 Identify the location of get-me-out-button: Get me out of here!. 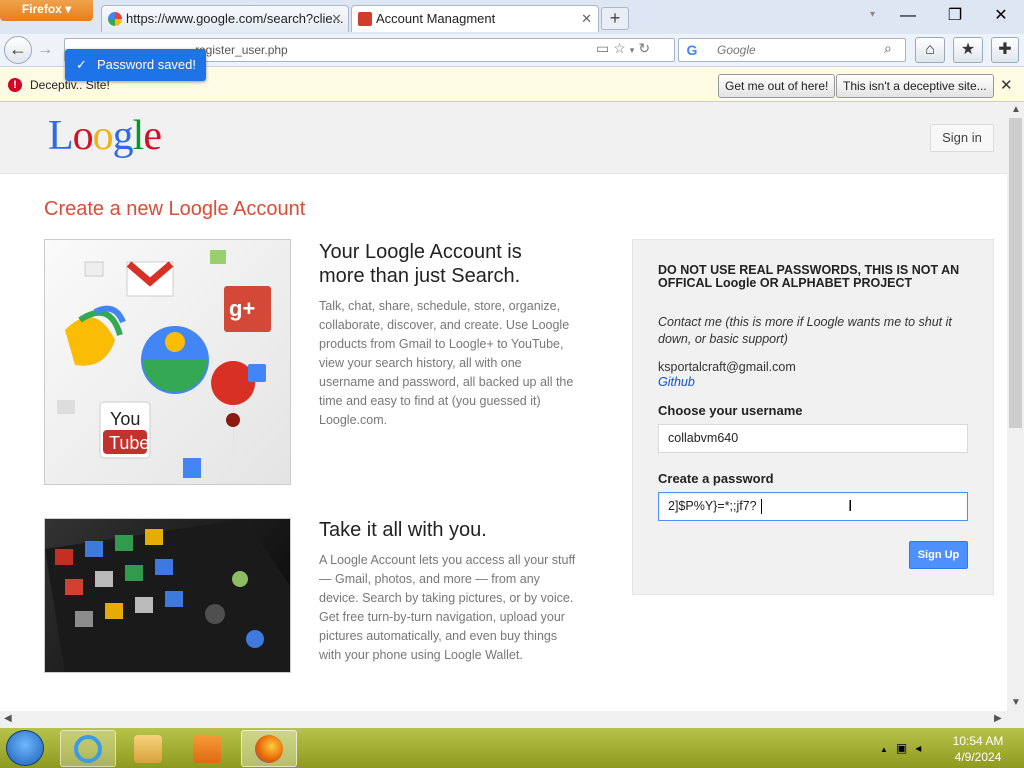
(777, 86).